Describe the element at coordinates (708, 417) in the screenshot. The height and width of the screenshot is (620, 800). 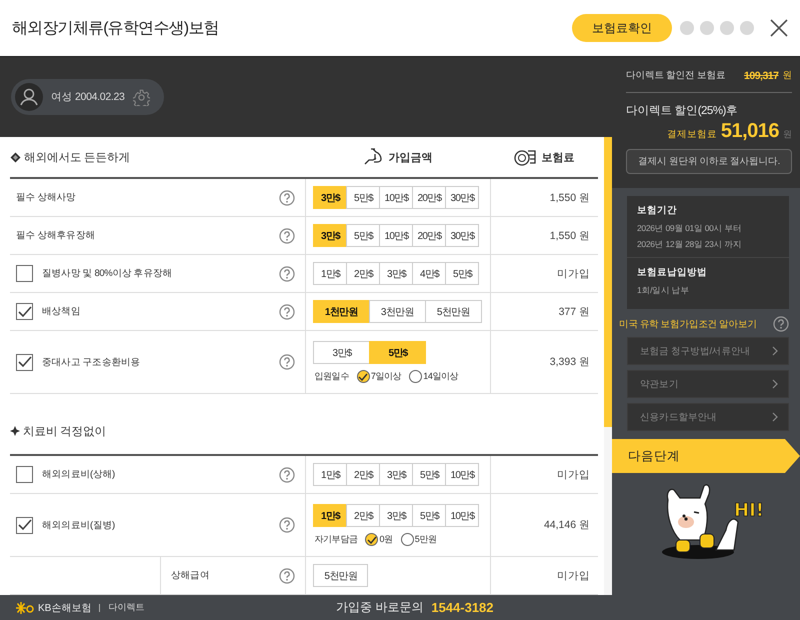
I see `menu-item: 신용카드할부안내` at that location.